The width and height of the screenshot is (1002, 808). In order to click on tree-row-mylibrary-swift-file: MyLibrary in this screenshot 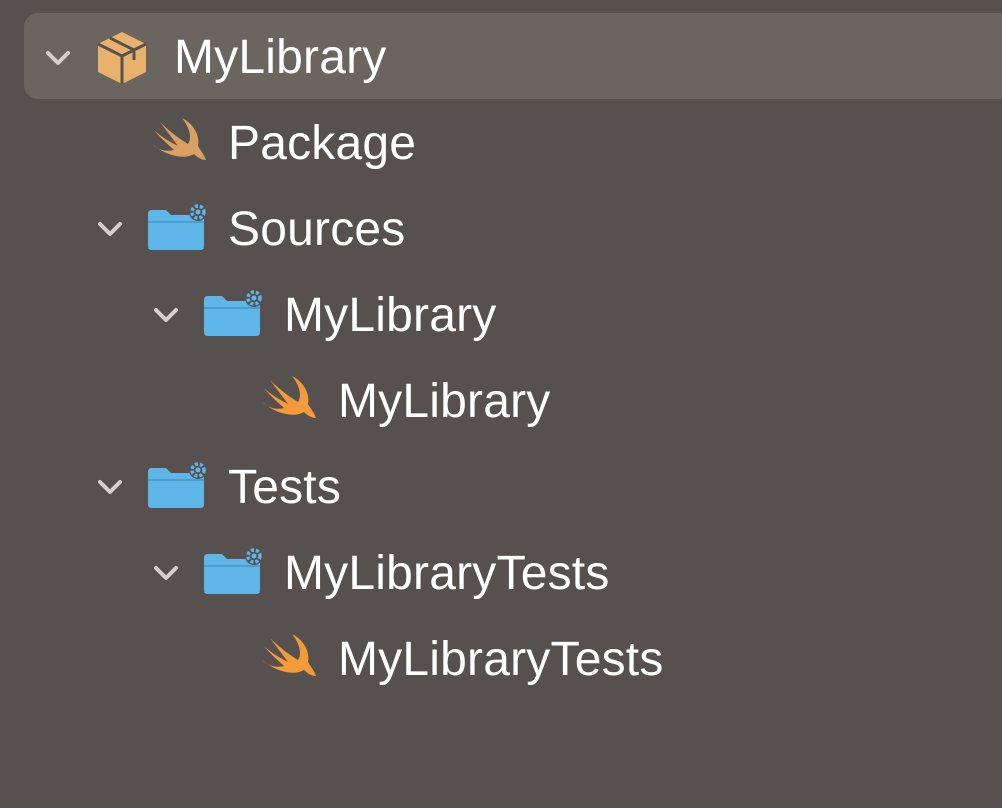, I will do `click(501, 401)`.